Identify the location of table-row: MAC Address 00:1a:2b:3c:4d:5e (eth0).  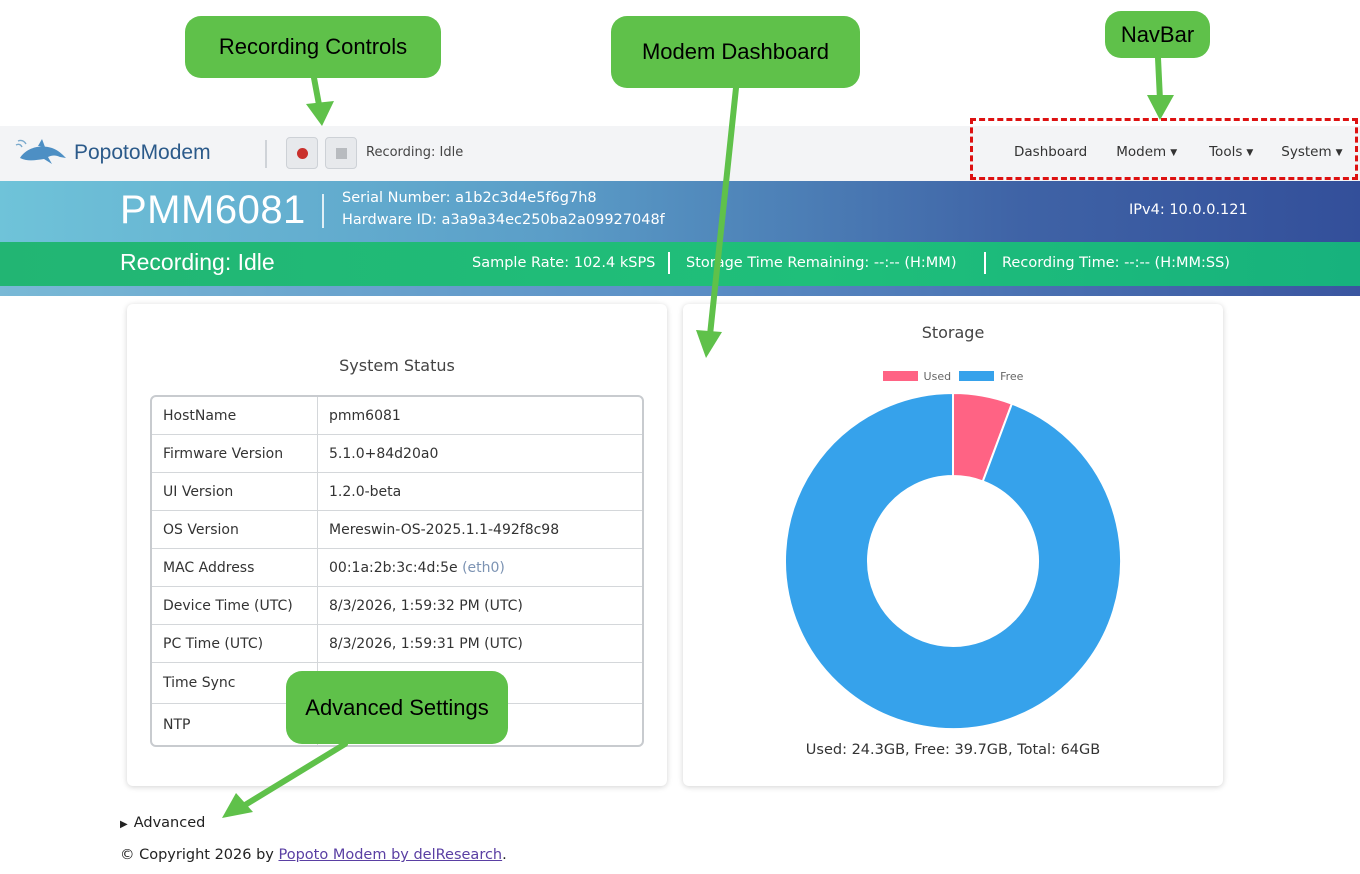
(397, 568).